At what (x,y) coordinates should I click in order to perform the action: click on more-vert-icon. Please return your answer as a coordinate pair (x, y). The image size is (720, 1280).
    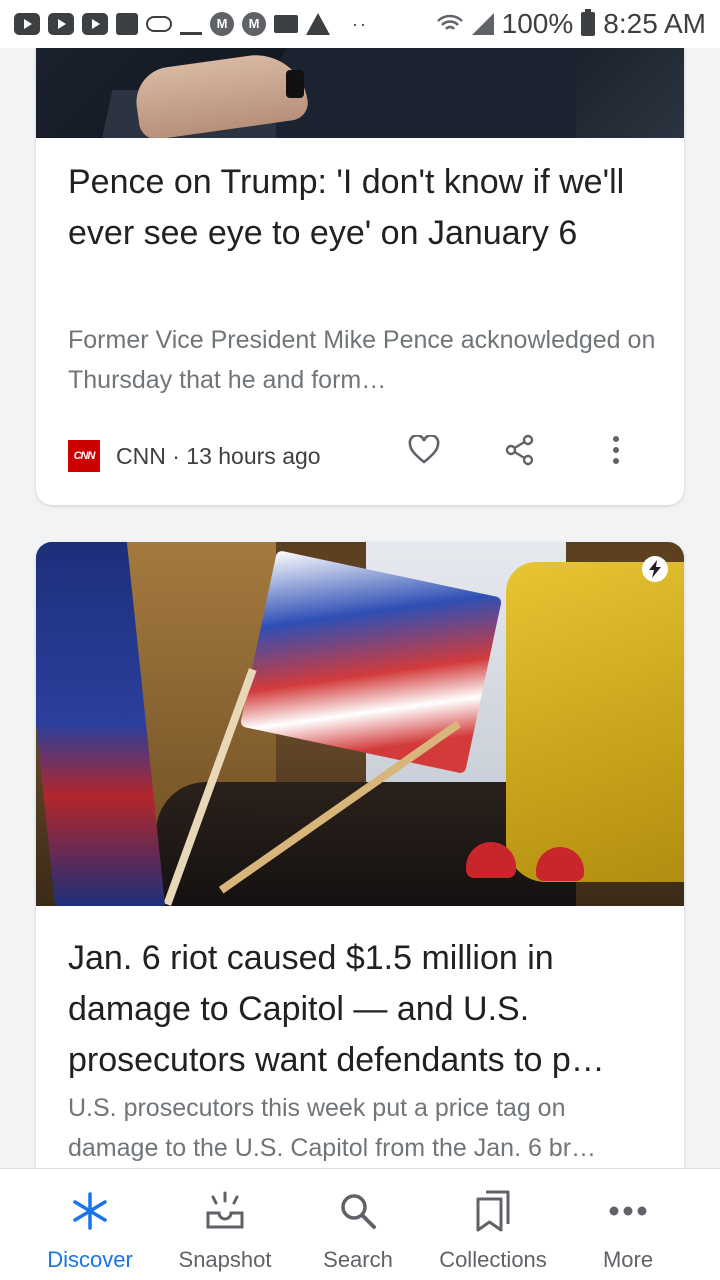
    Looking at the image, I should click on (616, 450).